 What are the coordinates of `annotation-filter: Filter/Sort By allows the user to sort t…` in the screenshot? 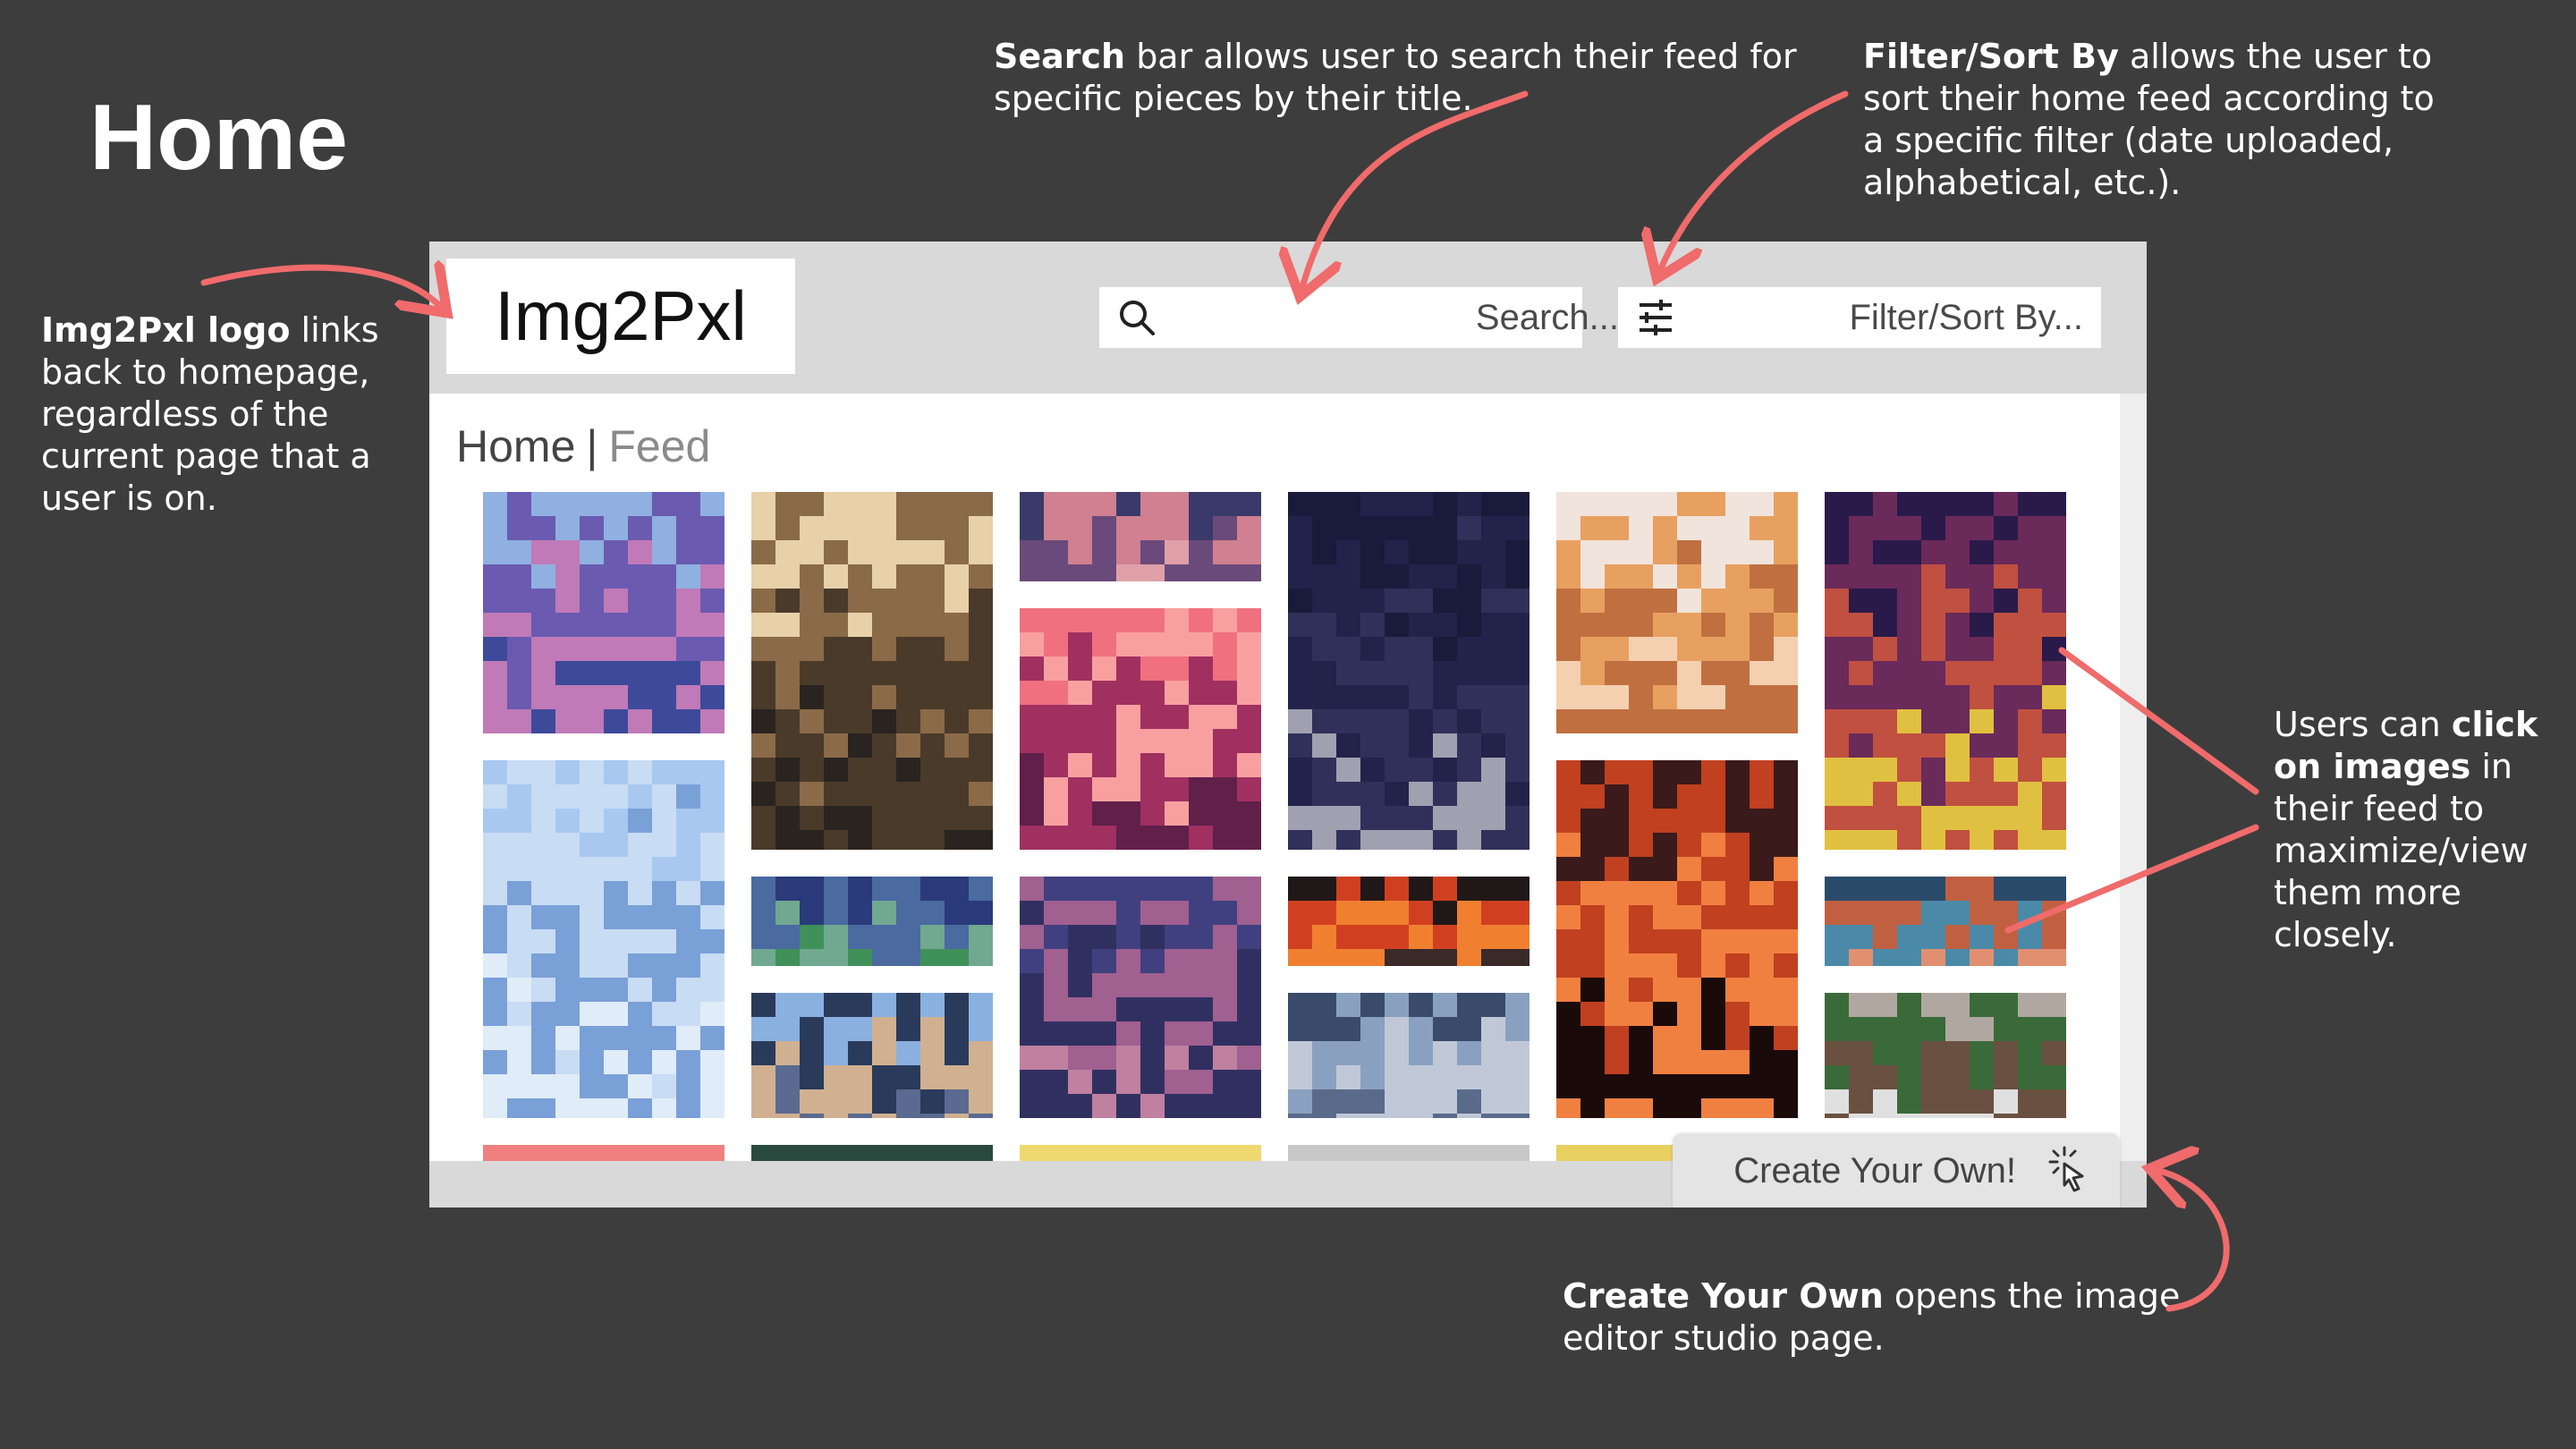 It's located at (2149, 119).